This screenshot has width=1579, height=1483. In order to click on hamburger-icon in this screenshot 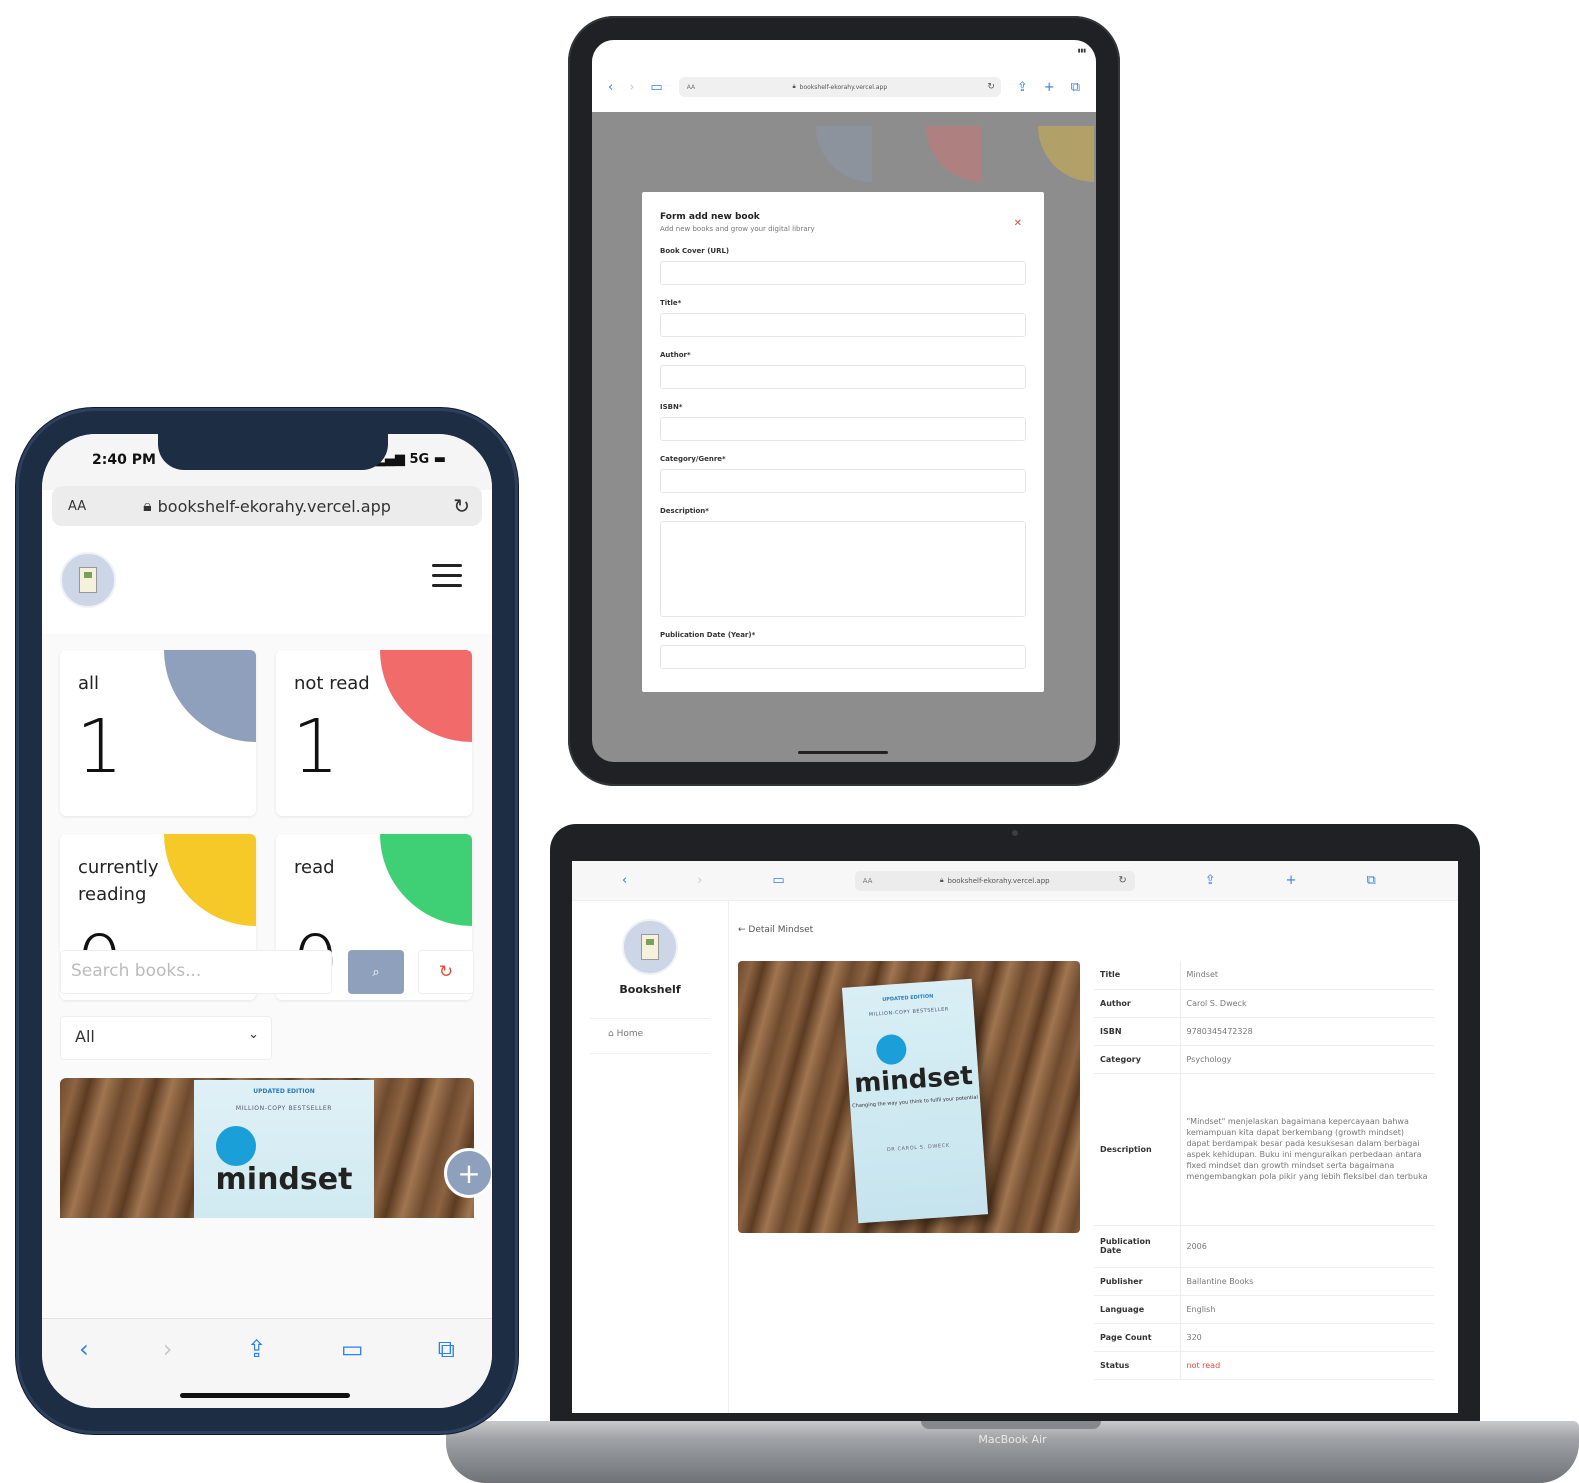, I will do `click(447, 579)`.